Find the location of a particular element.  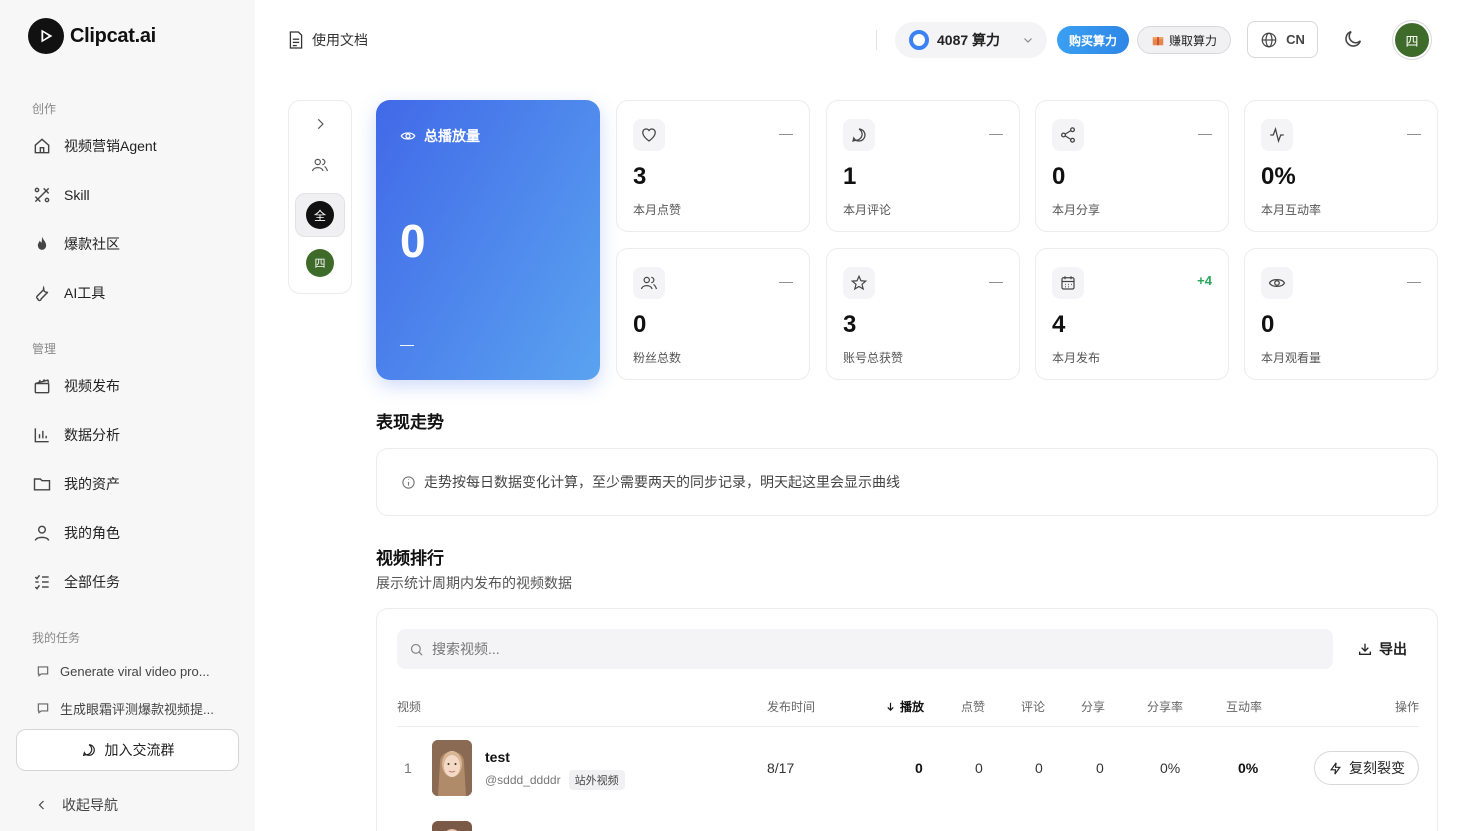

brand-logo: Clipcat.ai is located at coordinates (92, 36).